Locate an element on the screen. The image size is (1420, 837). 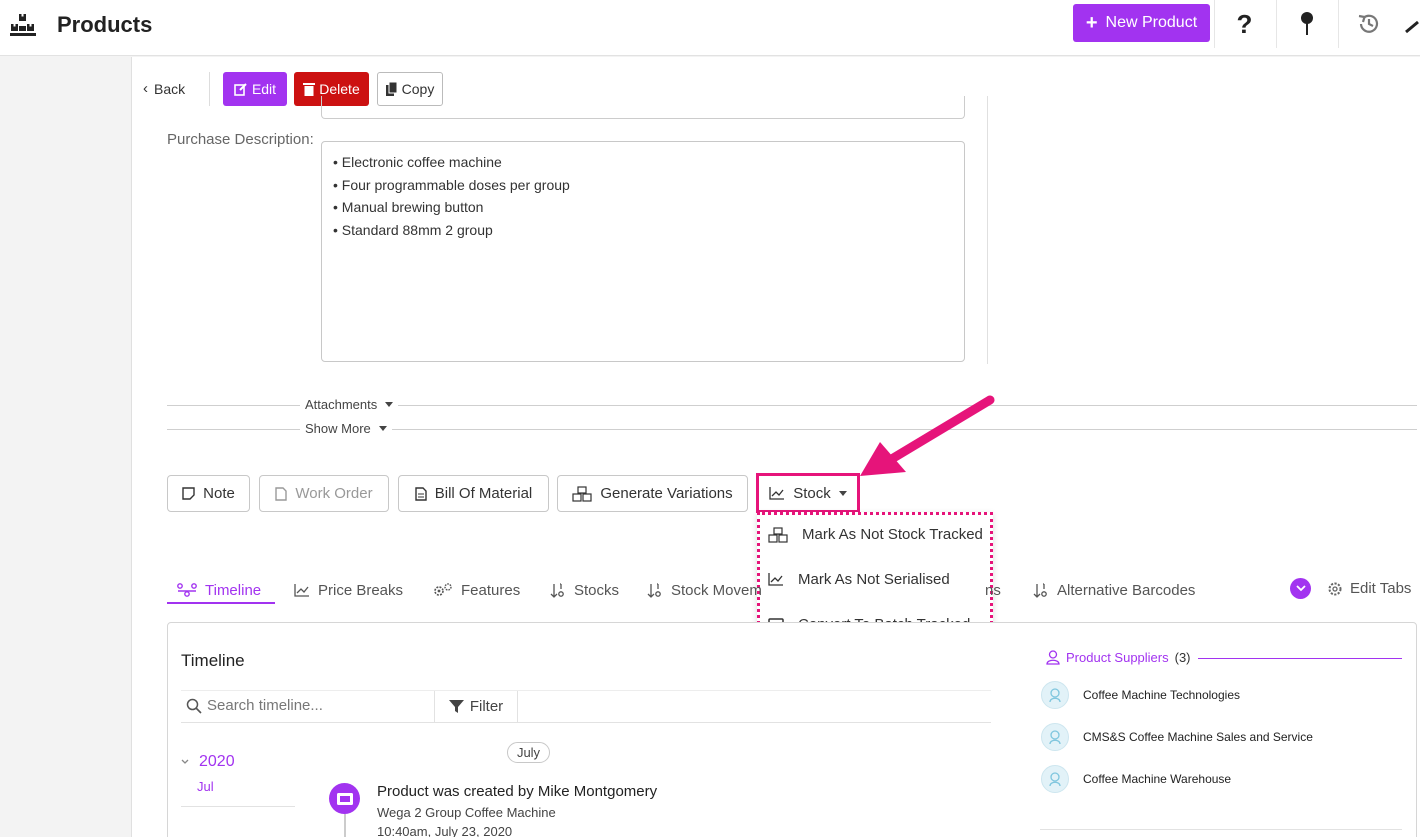
note-label: Note is located at coordinates (219, 493).